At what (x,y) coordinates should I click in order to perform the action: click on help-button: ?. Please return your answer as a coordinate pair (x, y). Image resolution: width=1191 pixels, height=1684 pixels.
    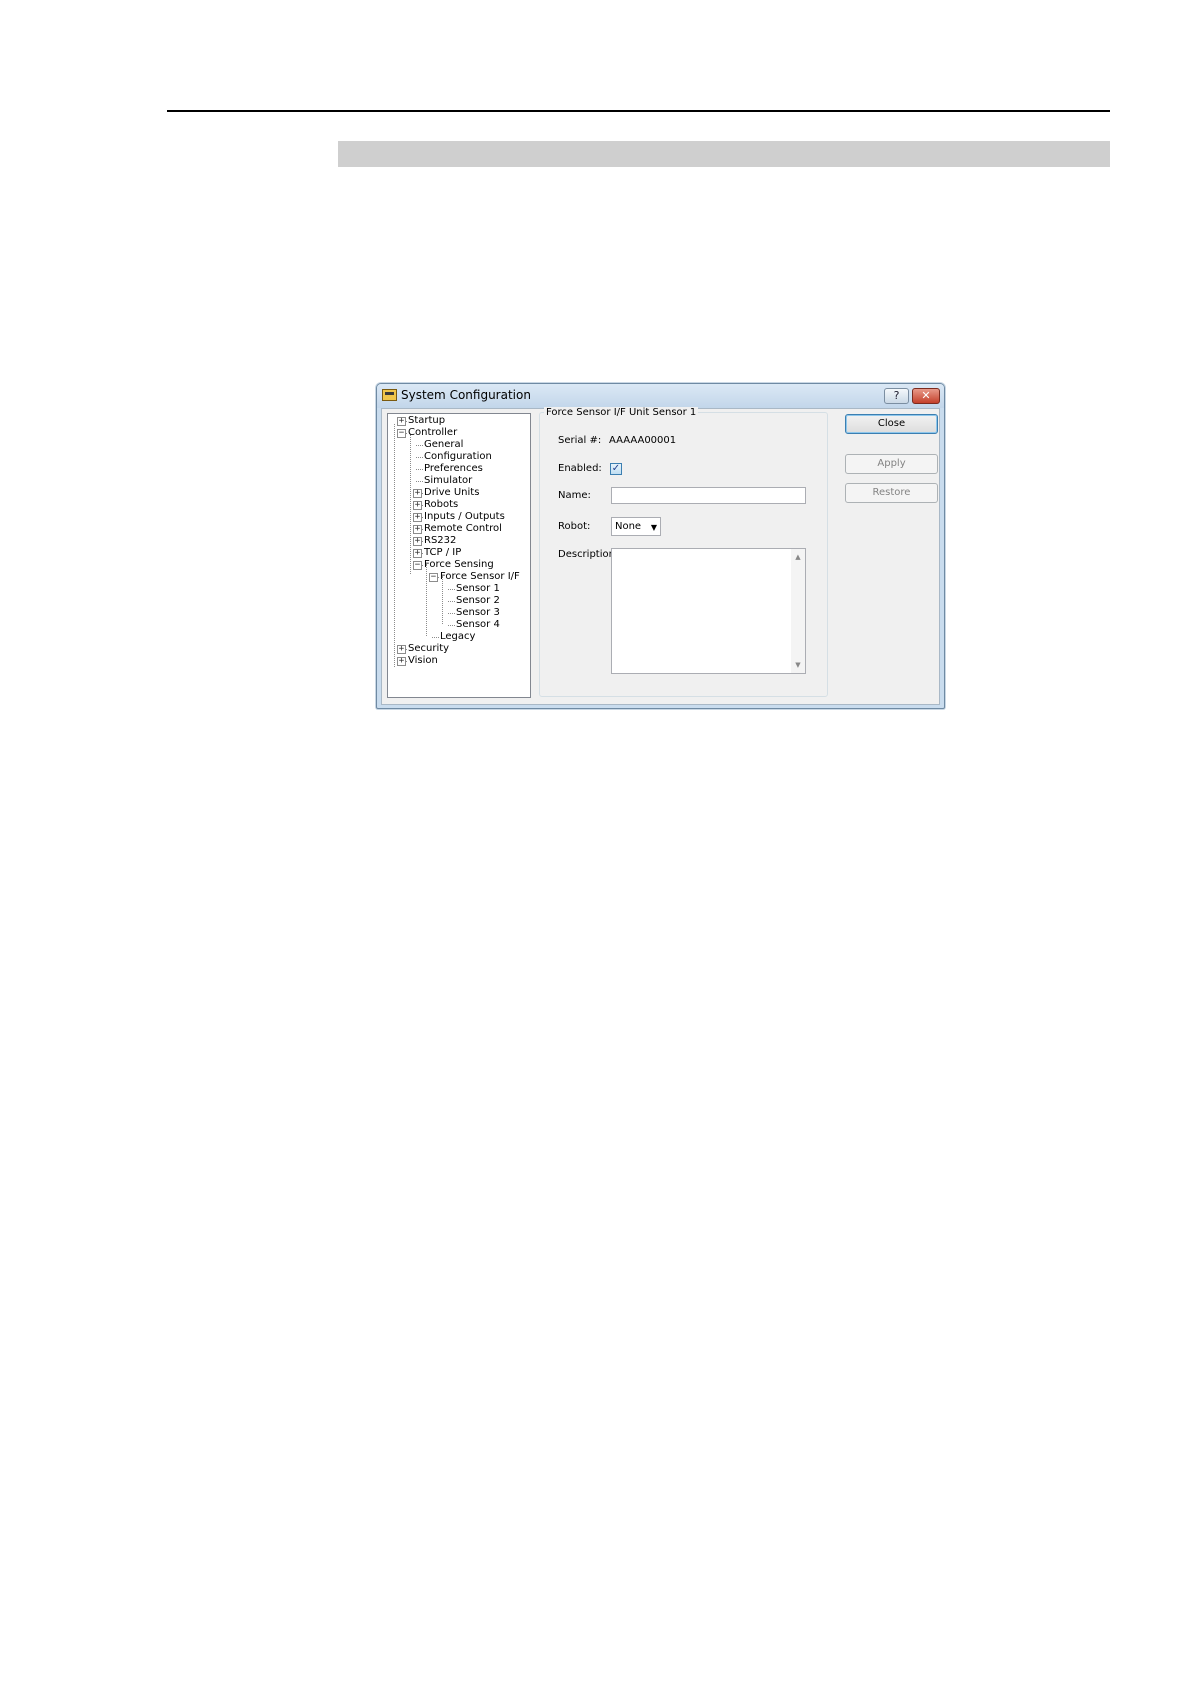
    Looking at the image, I should click on (896, 396).